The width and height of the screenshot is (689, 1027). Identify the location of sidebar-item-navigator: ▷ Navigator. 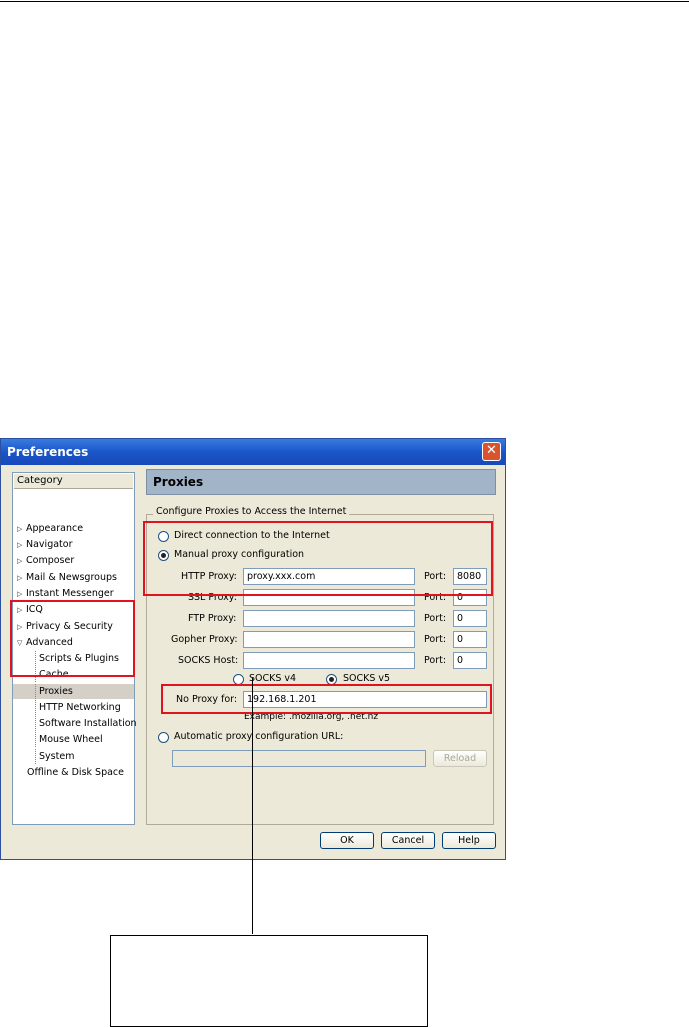
(73, 544).